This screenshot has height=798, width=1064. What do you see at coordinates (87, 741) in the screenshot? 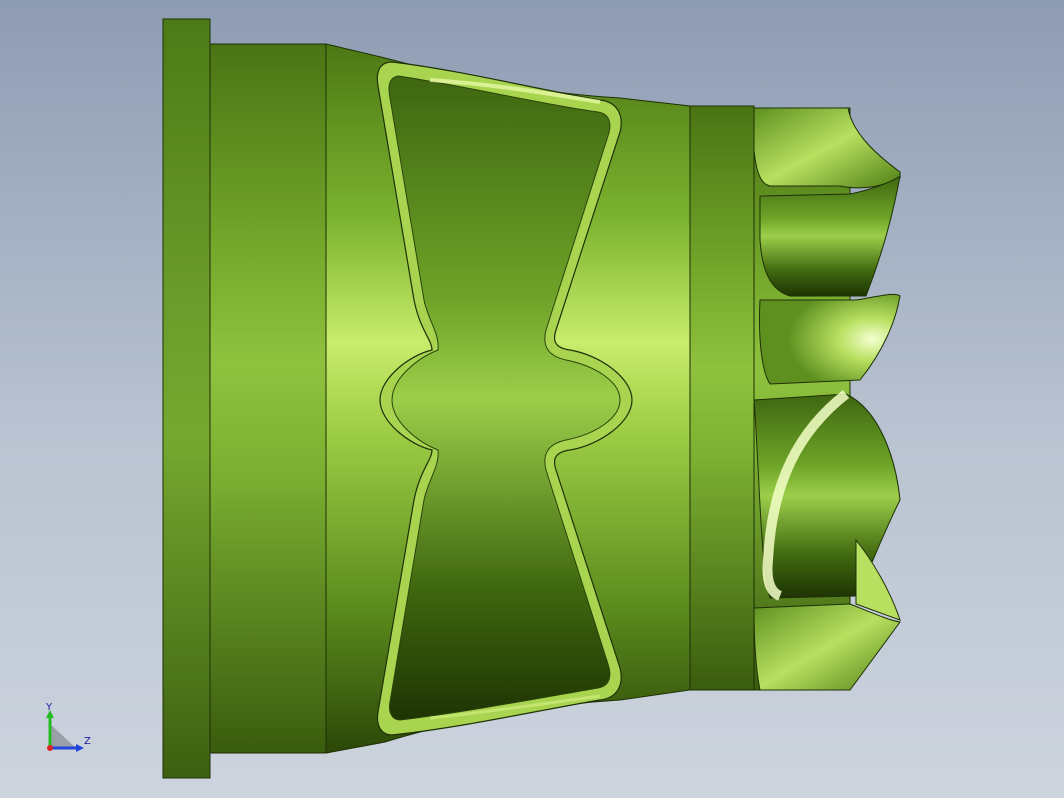
I see `triad-z-label: Z` at bounding box center [87, 741].